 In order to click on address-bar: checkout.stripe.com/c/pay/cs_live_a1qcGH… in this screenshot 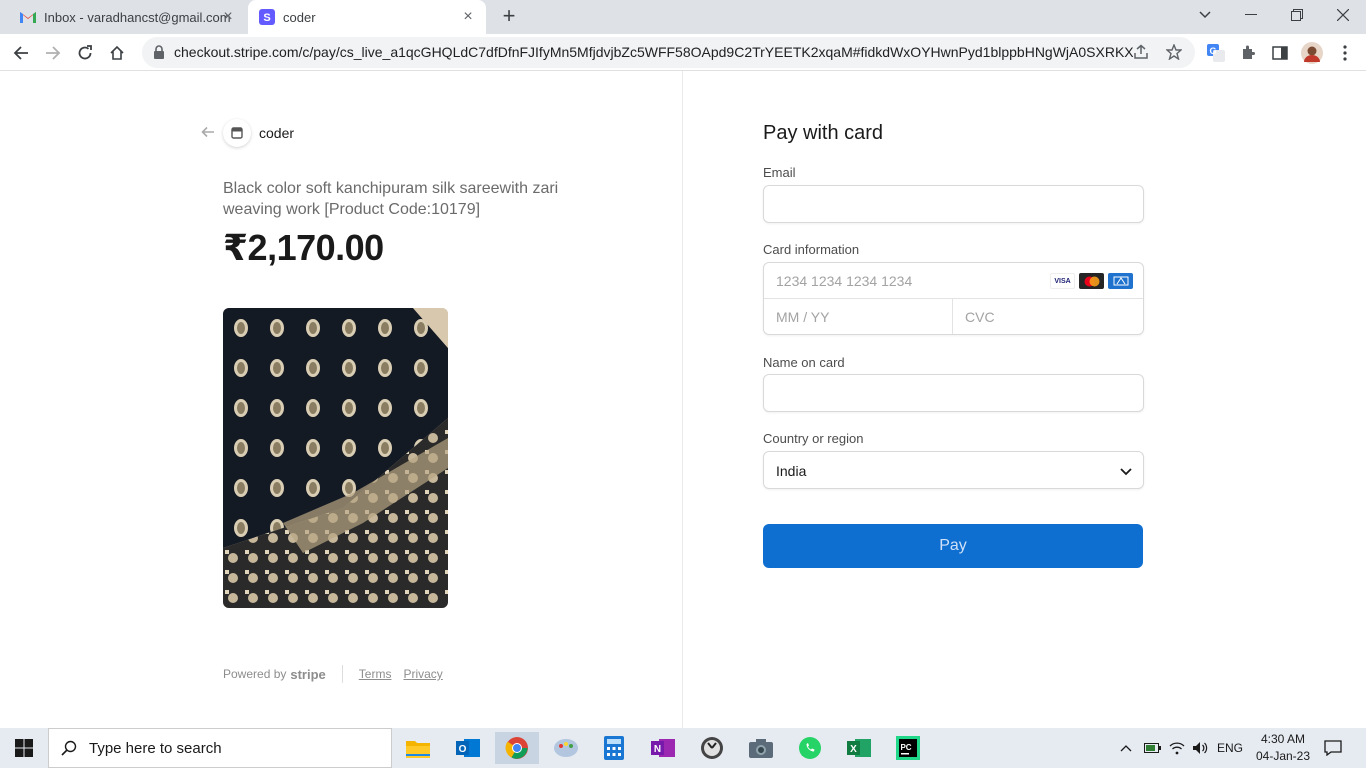, I will do `click(668, 52)`.